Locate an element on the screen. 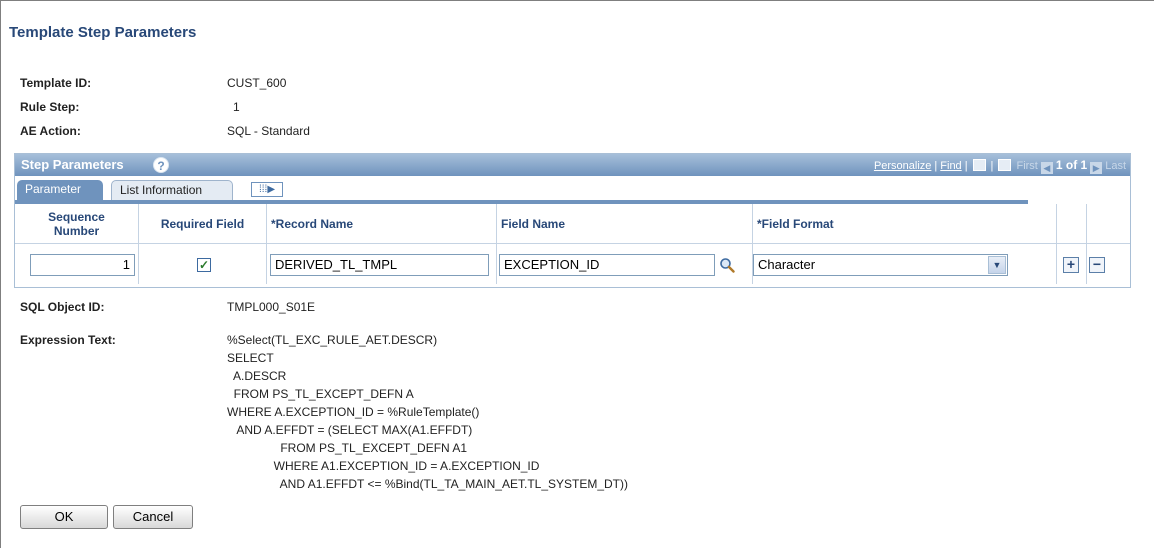 The width and height of the screenshot is (1154, 548). grid-title: Step Parameters is located at coordinates (72, 164).